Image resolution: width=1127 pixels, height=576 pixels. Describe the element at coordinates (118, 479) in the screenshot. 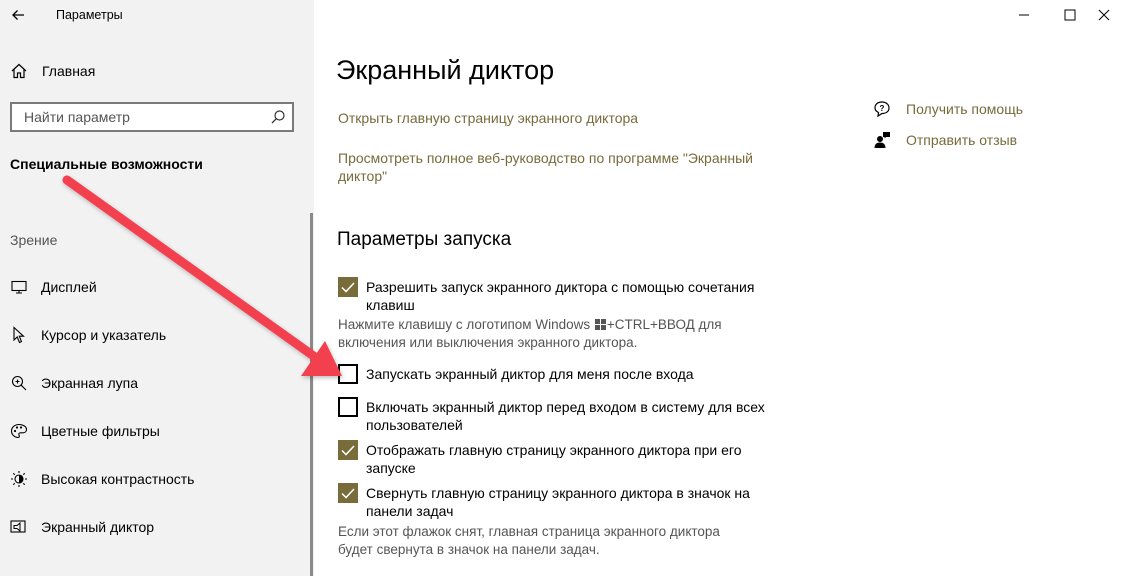

I see `sidebar-item-label: Высокая контрастность` at that location.